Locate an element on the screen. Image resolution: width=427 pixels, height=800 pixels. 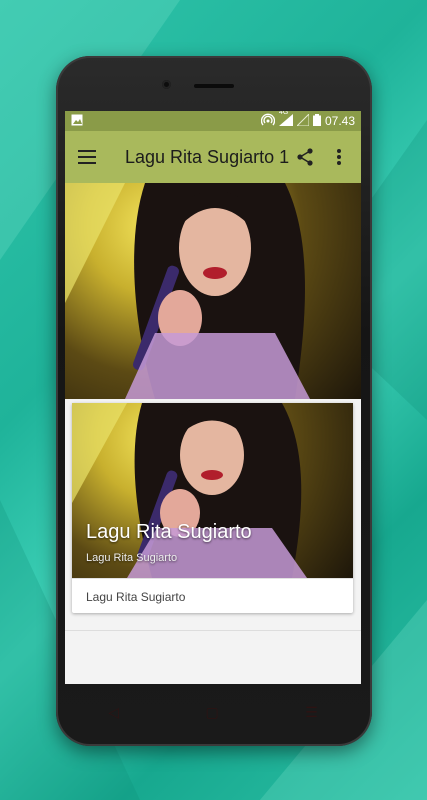
no-signal-icon is located at coordinates (302, 120).